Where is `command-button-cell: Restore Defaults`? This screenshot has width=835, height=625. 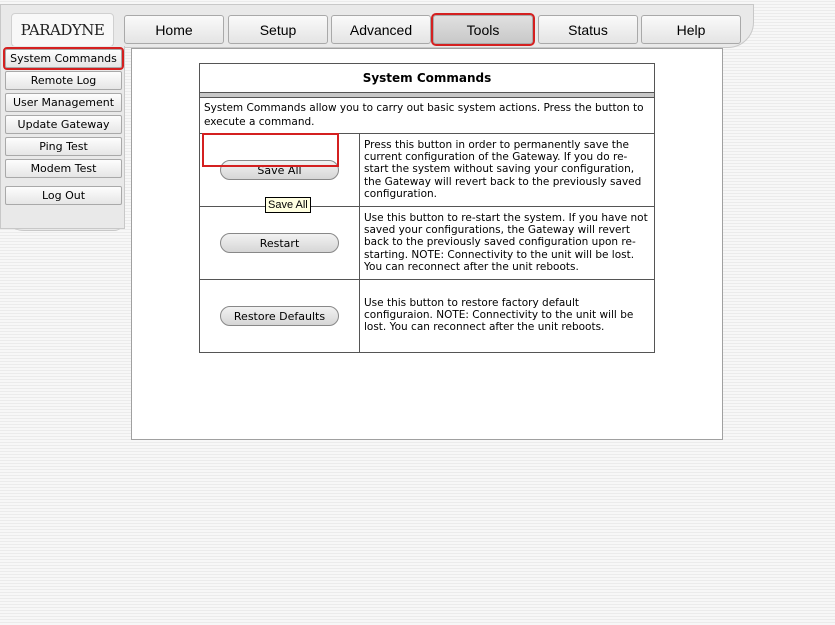 command-button-cell: Restore Defaults is located at coordinates (280, 316).